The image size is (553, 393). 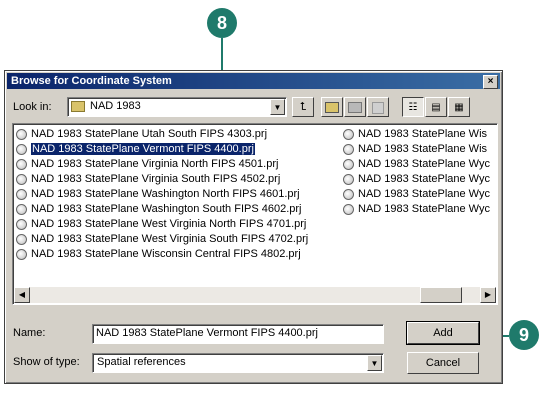 I want to click on close-icon: ×, so click(x=490, y=82).